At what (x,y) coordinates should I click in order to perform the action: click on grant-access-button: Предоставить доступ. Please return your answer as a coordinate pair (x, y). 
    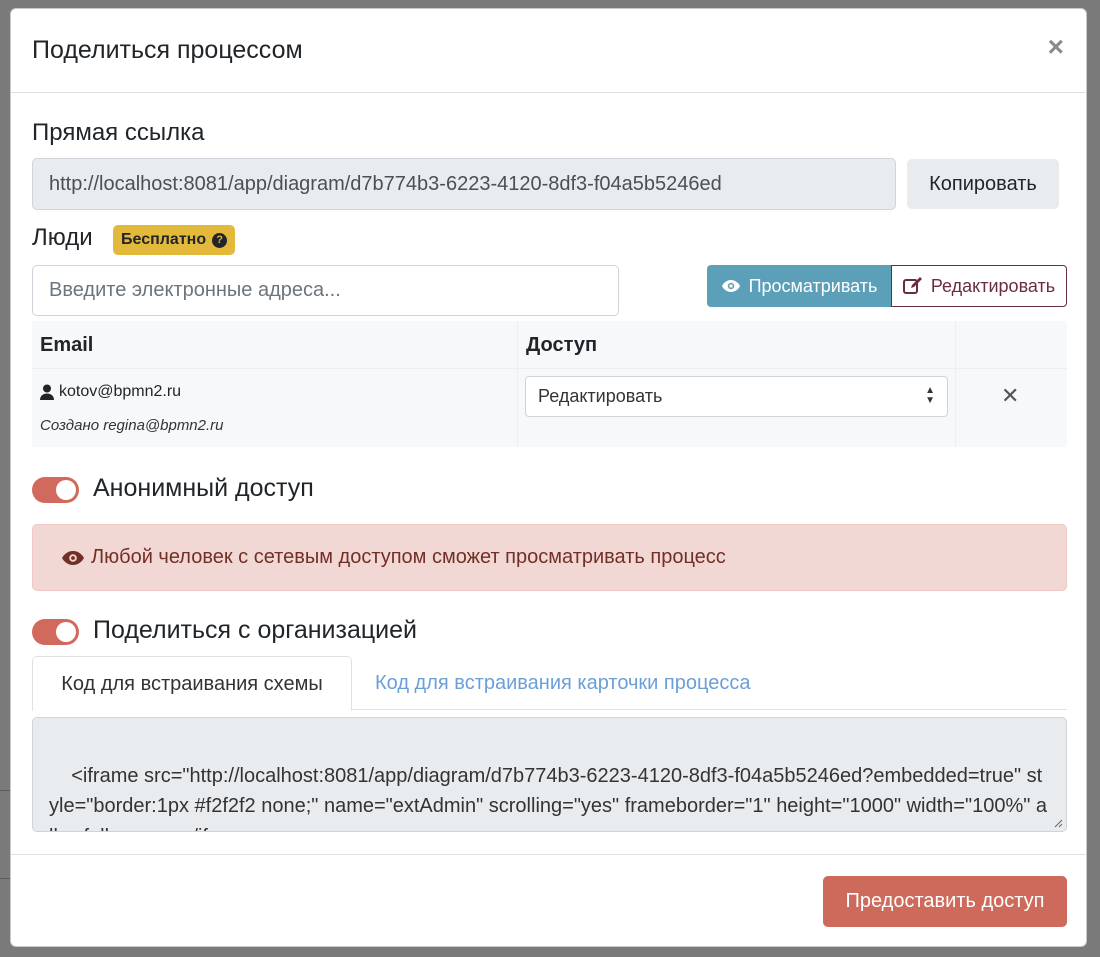
    Looking at the image, I should click on (945, 901).